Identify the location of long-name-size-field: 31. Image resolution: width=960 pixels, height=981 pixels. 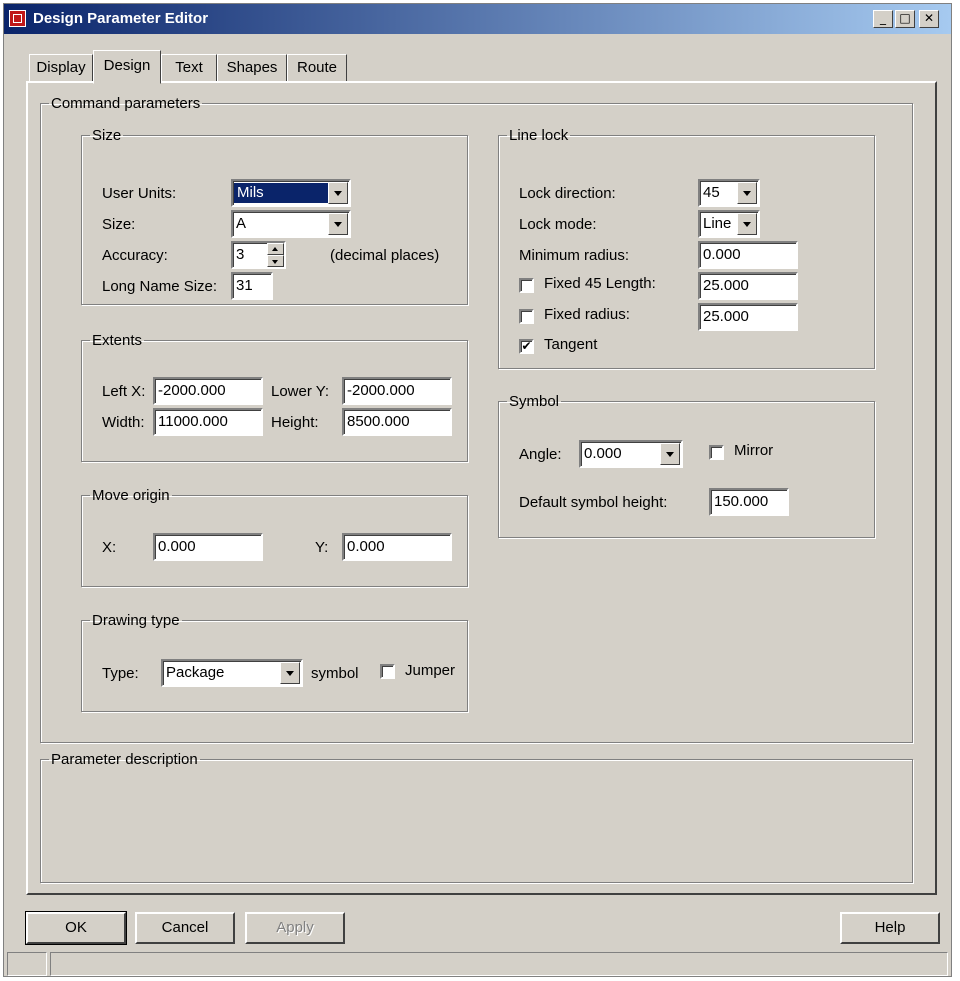
(252, 286).